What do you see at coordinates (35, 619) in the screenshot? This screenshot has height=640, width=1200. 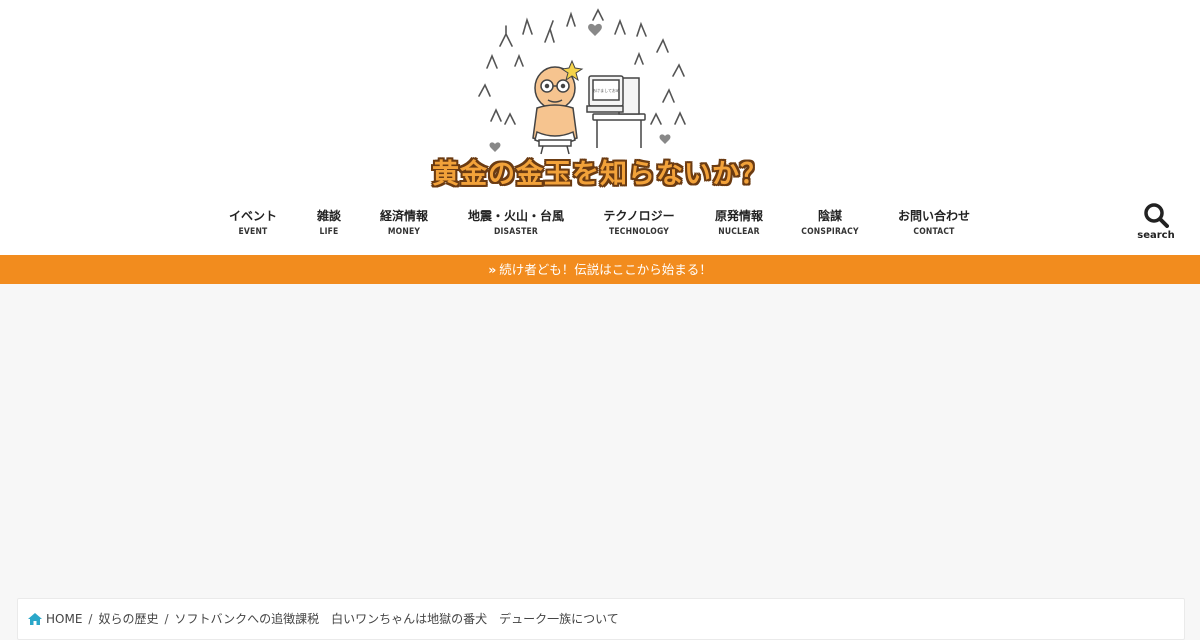 I see `home-icon` at bounding box center [35, 619].